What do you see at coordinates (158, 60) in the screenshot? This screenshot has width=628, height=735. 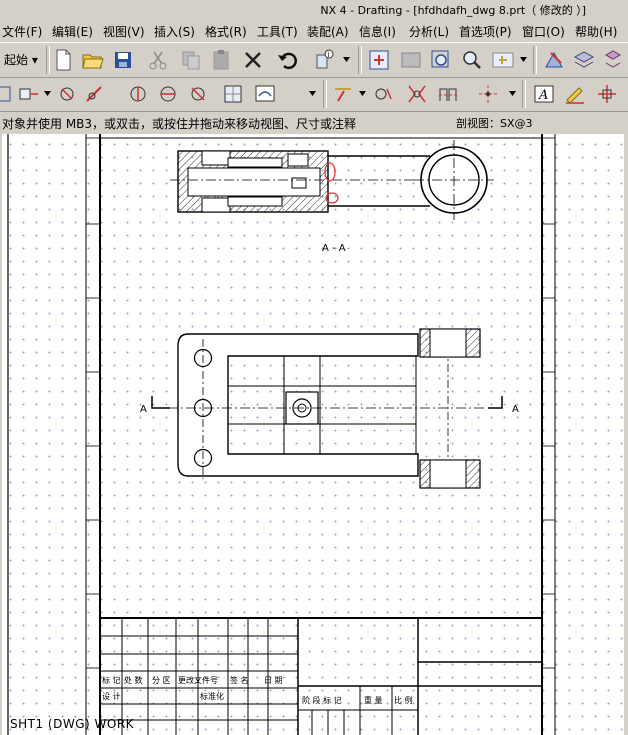 I see `cut-icon` at bounding box center [158, 60].